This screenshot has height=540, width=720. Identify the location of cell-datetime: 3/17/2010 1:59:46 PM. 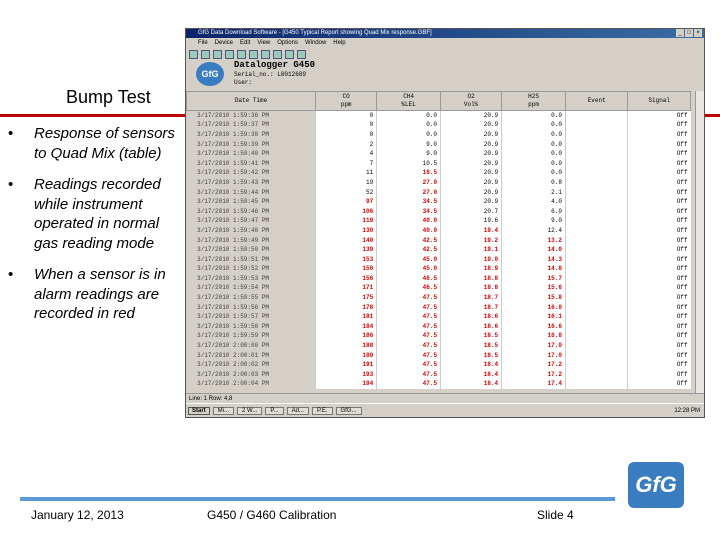
(251, 211).